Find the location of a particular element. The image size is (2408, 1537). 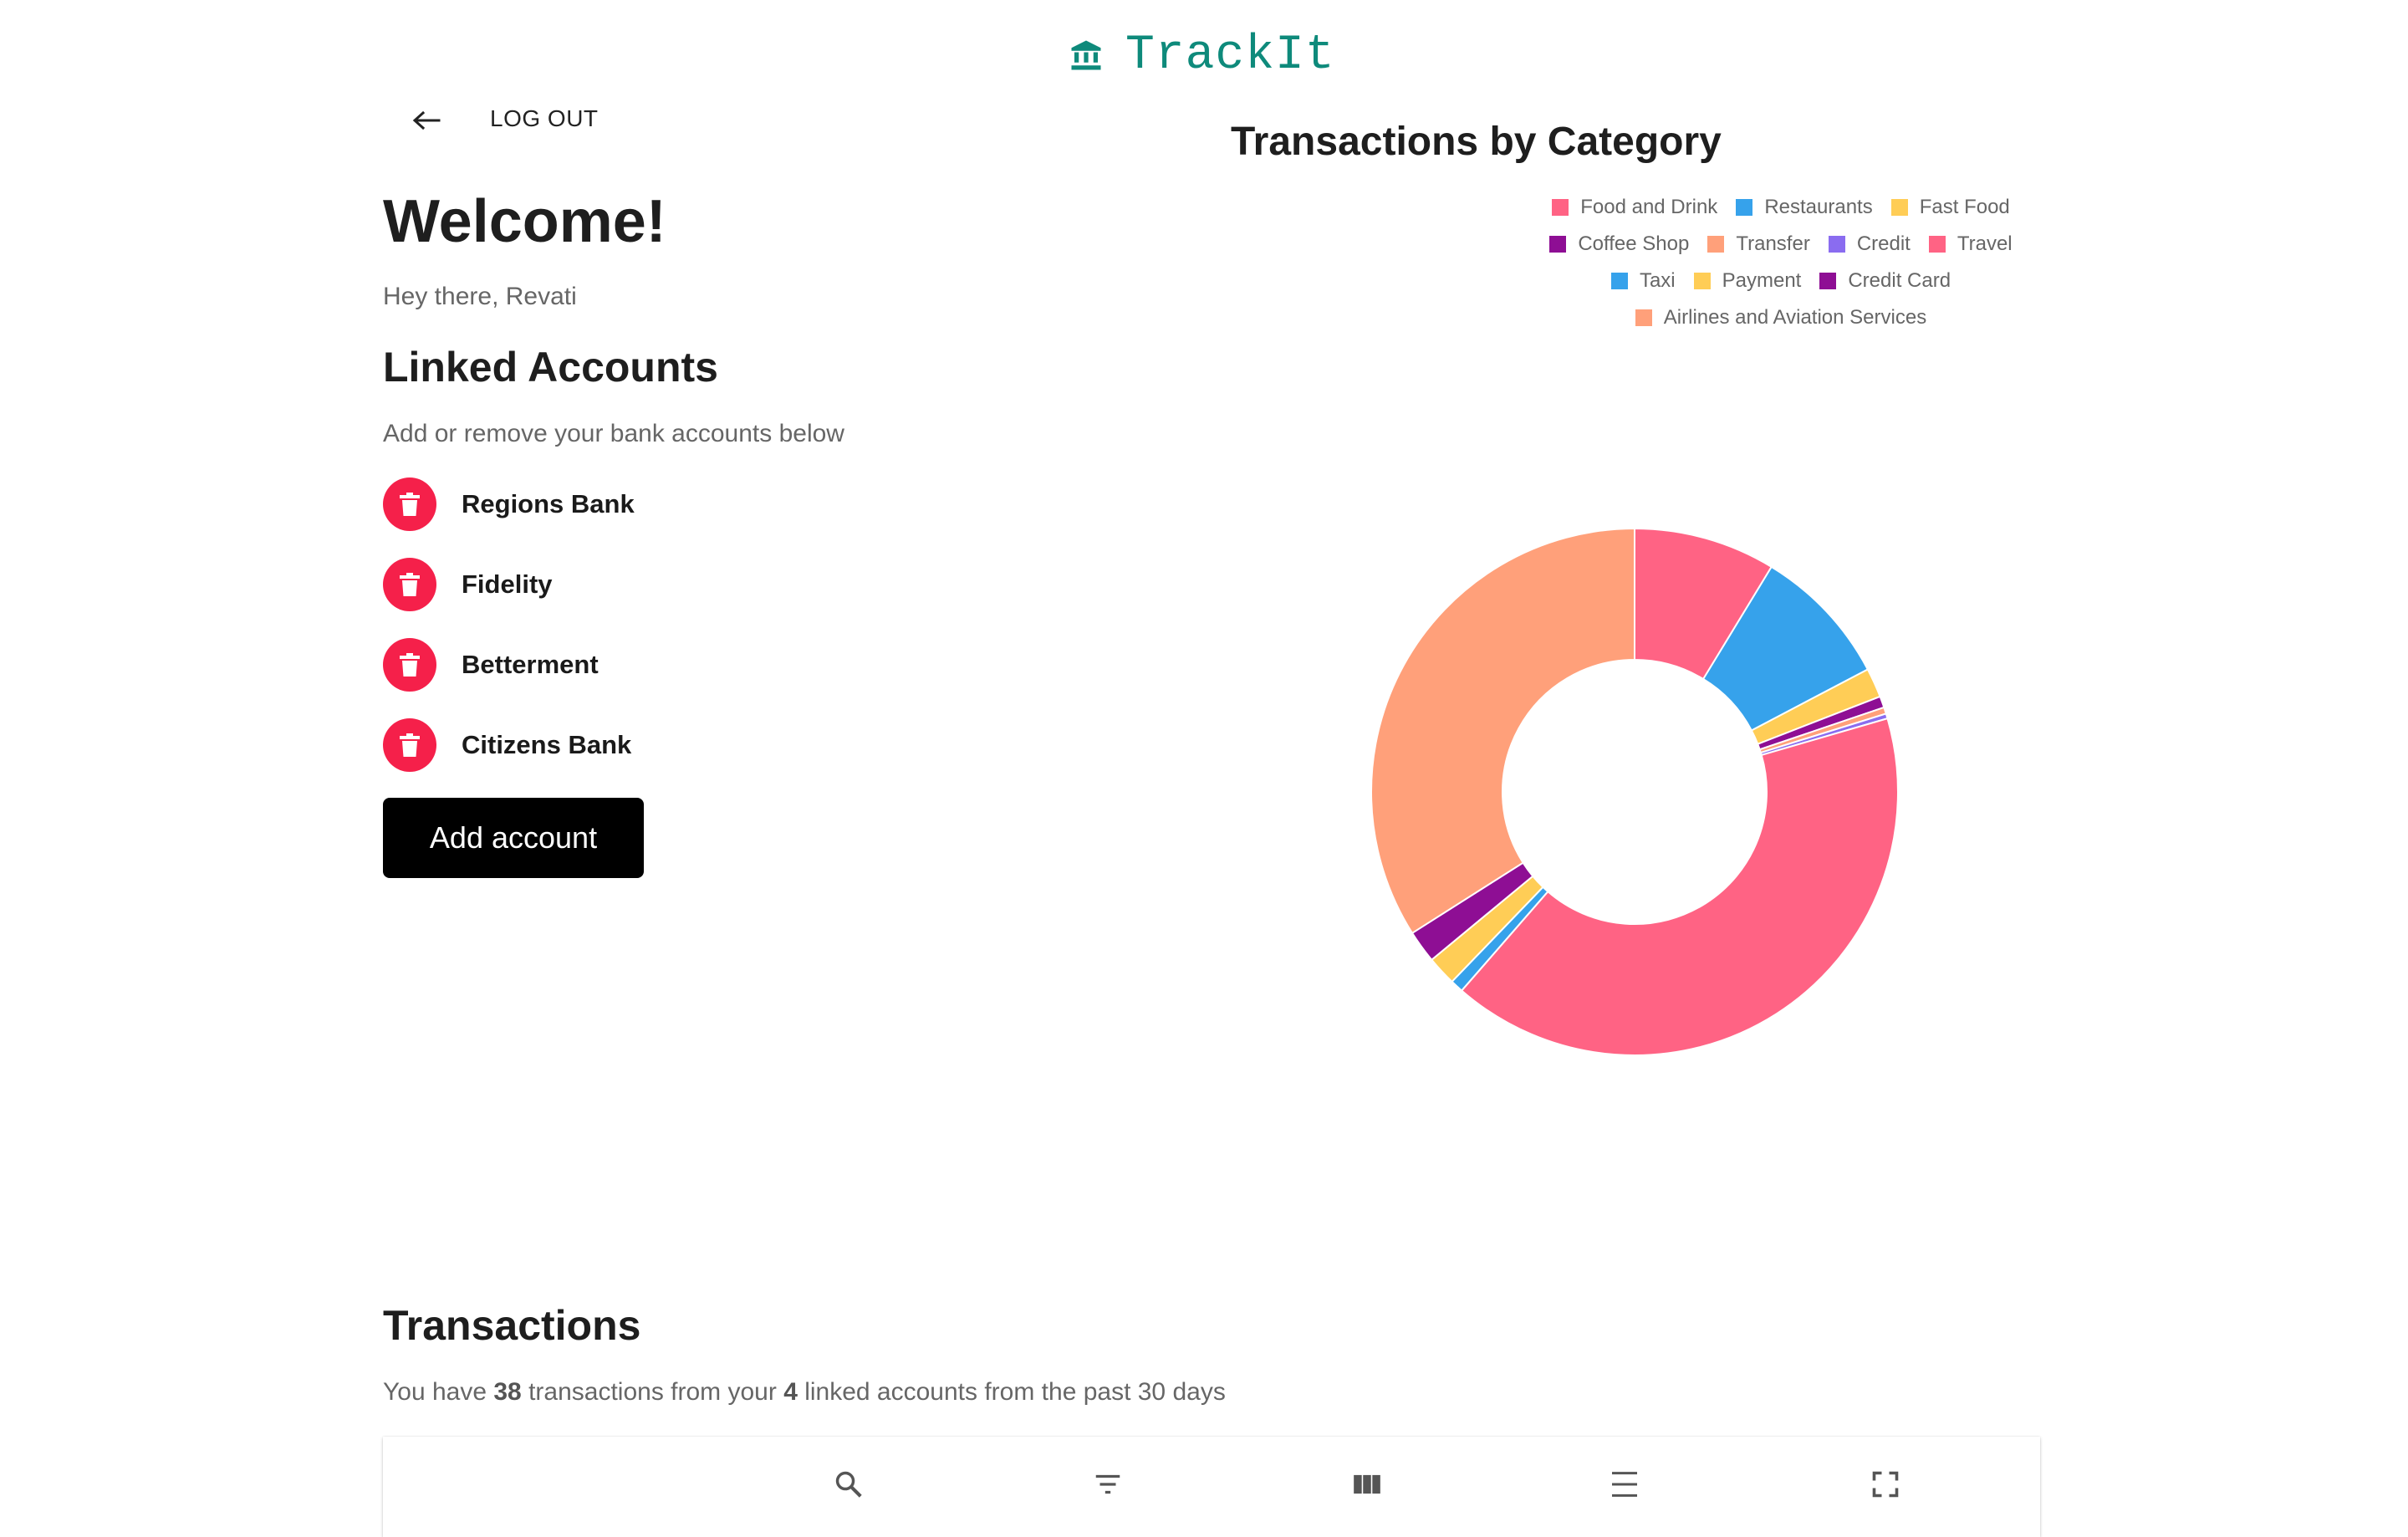

legend-item: Fast Food is located at coordinates (1950, 207).